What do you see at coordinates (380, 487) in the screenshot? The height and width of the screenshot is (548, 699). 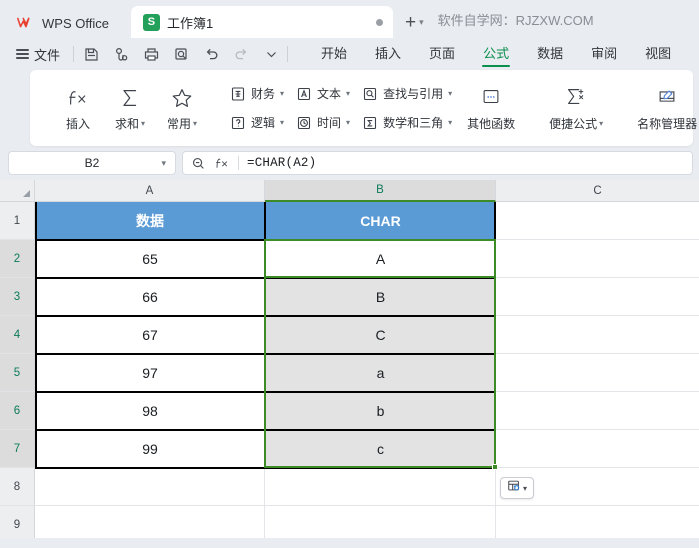 I see `cell-b8` at bounding box center [380, 487].